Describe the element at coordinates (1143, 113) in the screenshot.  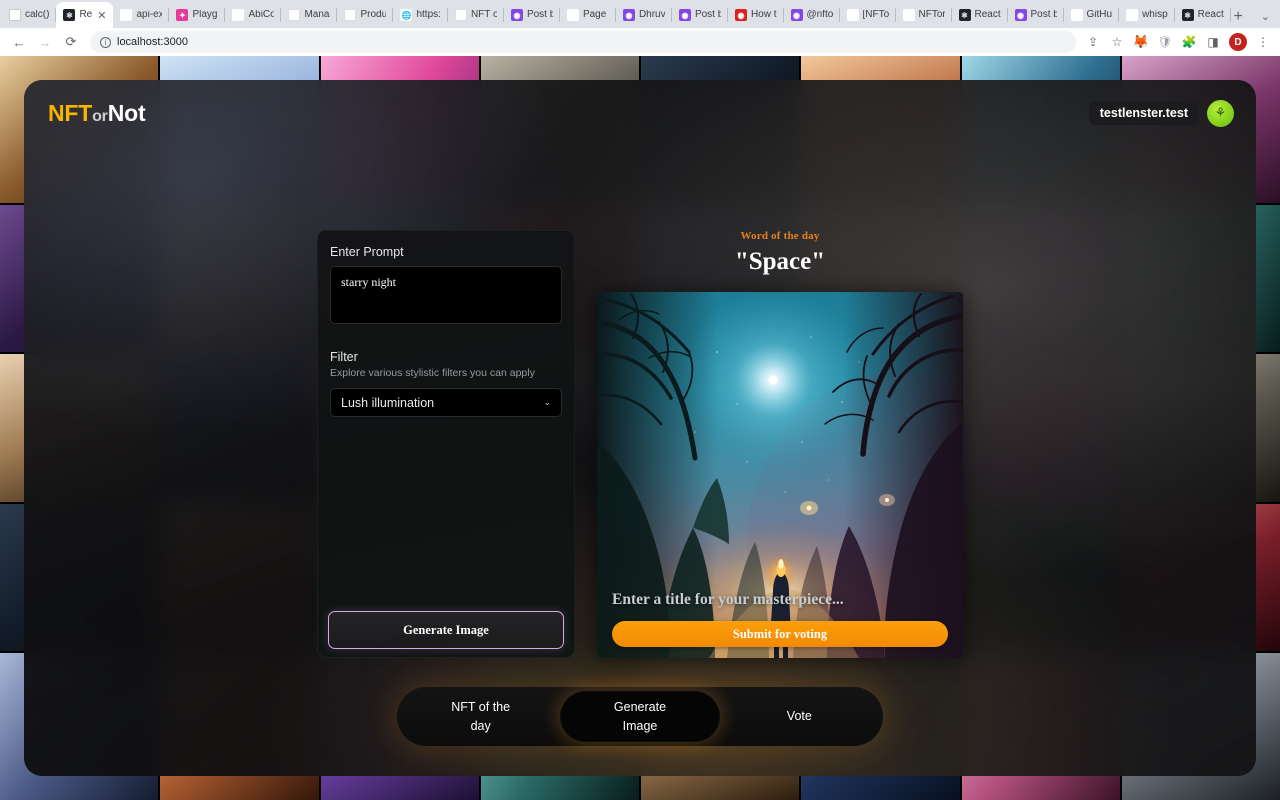
I see `profile-handle: testlenster.test` at that location.